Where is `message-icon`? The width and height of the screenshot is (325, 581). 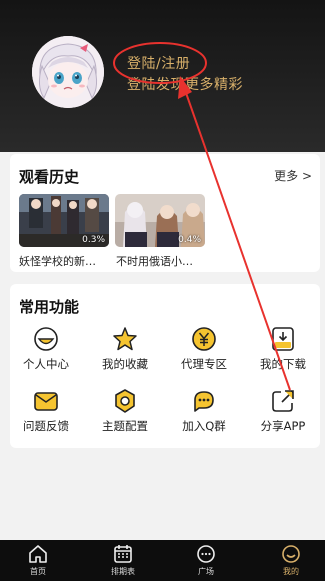 message-icon is located at coordinates (206, 554).